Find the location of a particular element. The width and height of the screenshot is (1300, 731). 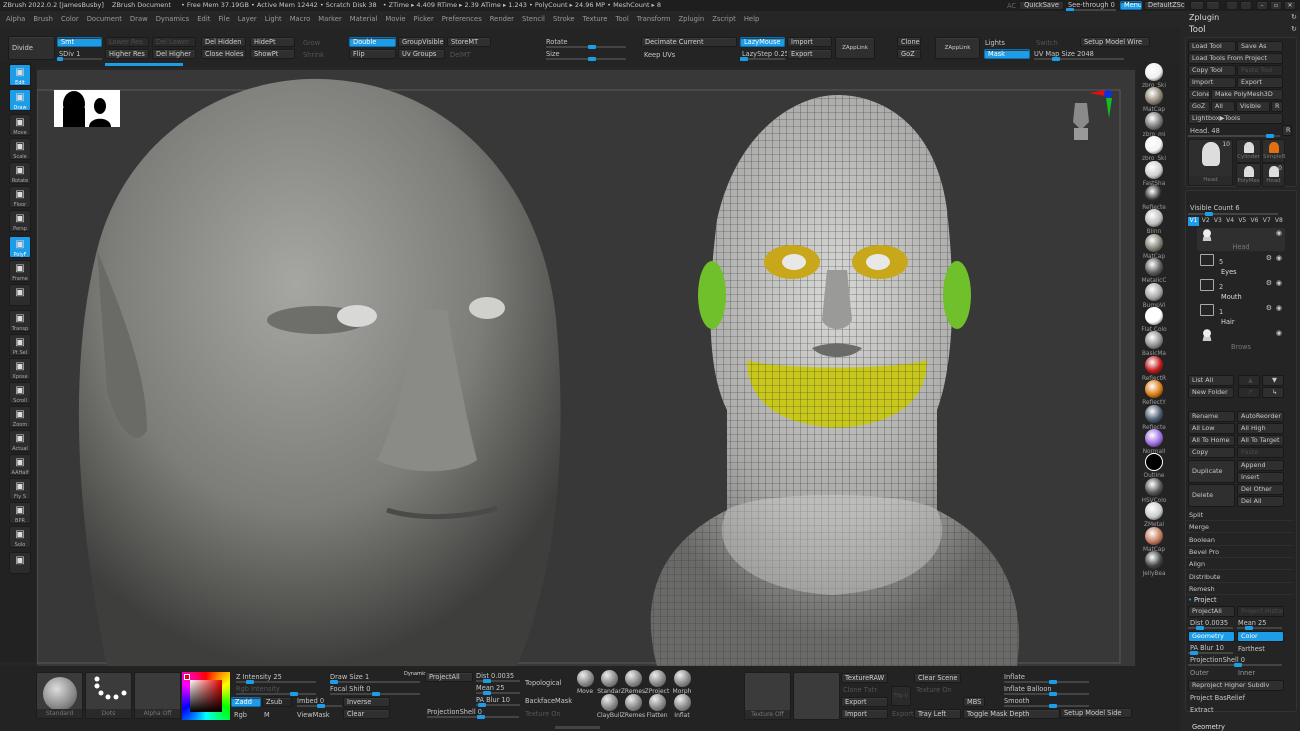

subtool-version-v4: V4 is located at coordinates (1230, 221).